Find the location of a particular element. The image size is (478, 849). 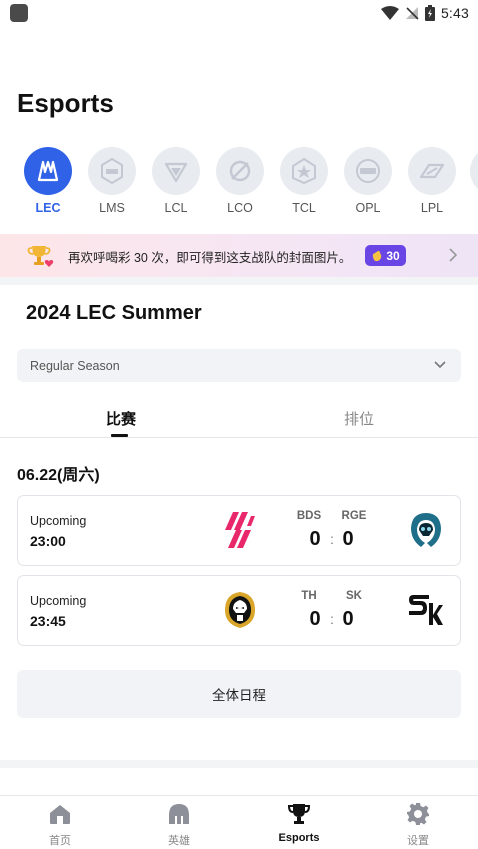

bds-logo-icon is located at coordinates (240, 530).